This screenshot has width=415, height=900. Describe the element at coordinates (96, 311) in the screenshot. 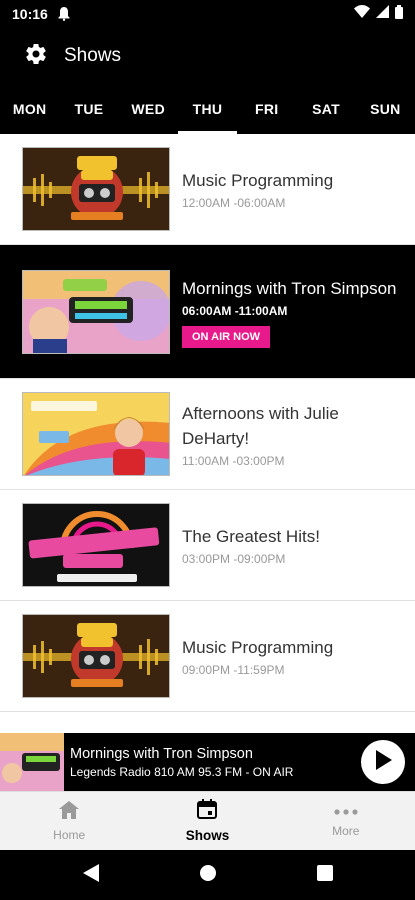

I see `mornings-tron-artwork` at that location.